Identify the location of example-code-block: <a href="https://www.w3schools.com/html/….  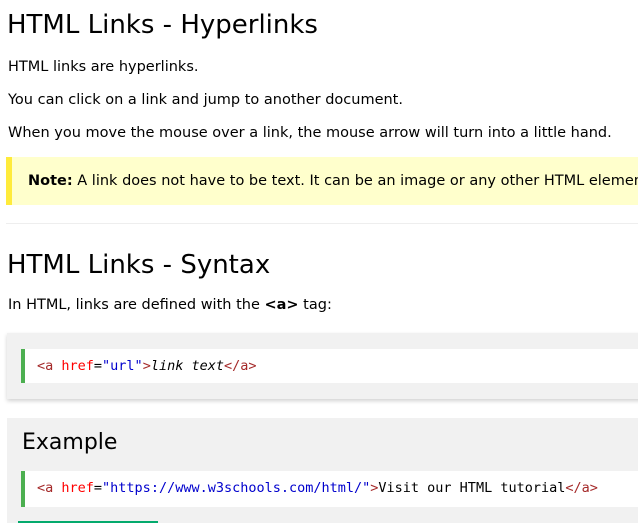
(329, 489).